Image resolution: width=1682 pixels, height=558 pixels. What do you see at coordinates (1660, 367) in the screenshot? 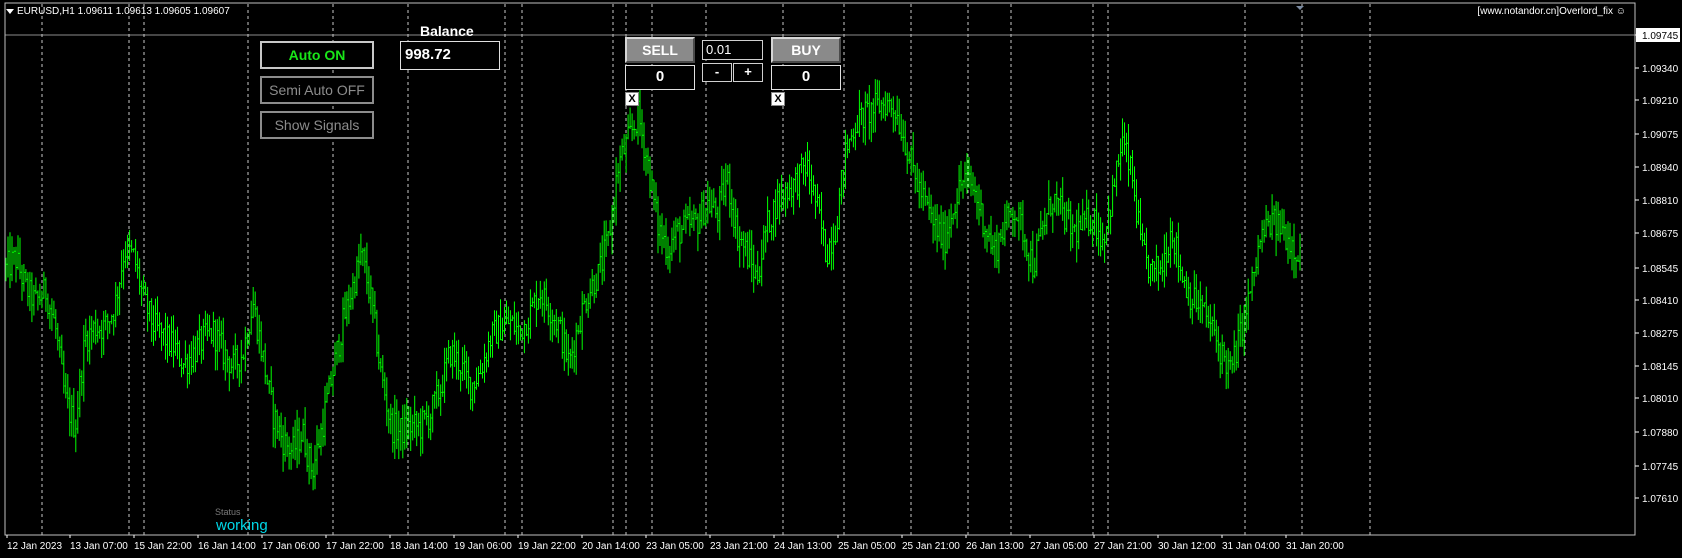
I see `y-tick-label: 1.08145` at bounding box center [1660, 367].